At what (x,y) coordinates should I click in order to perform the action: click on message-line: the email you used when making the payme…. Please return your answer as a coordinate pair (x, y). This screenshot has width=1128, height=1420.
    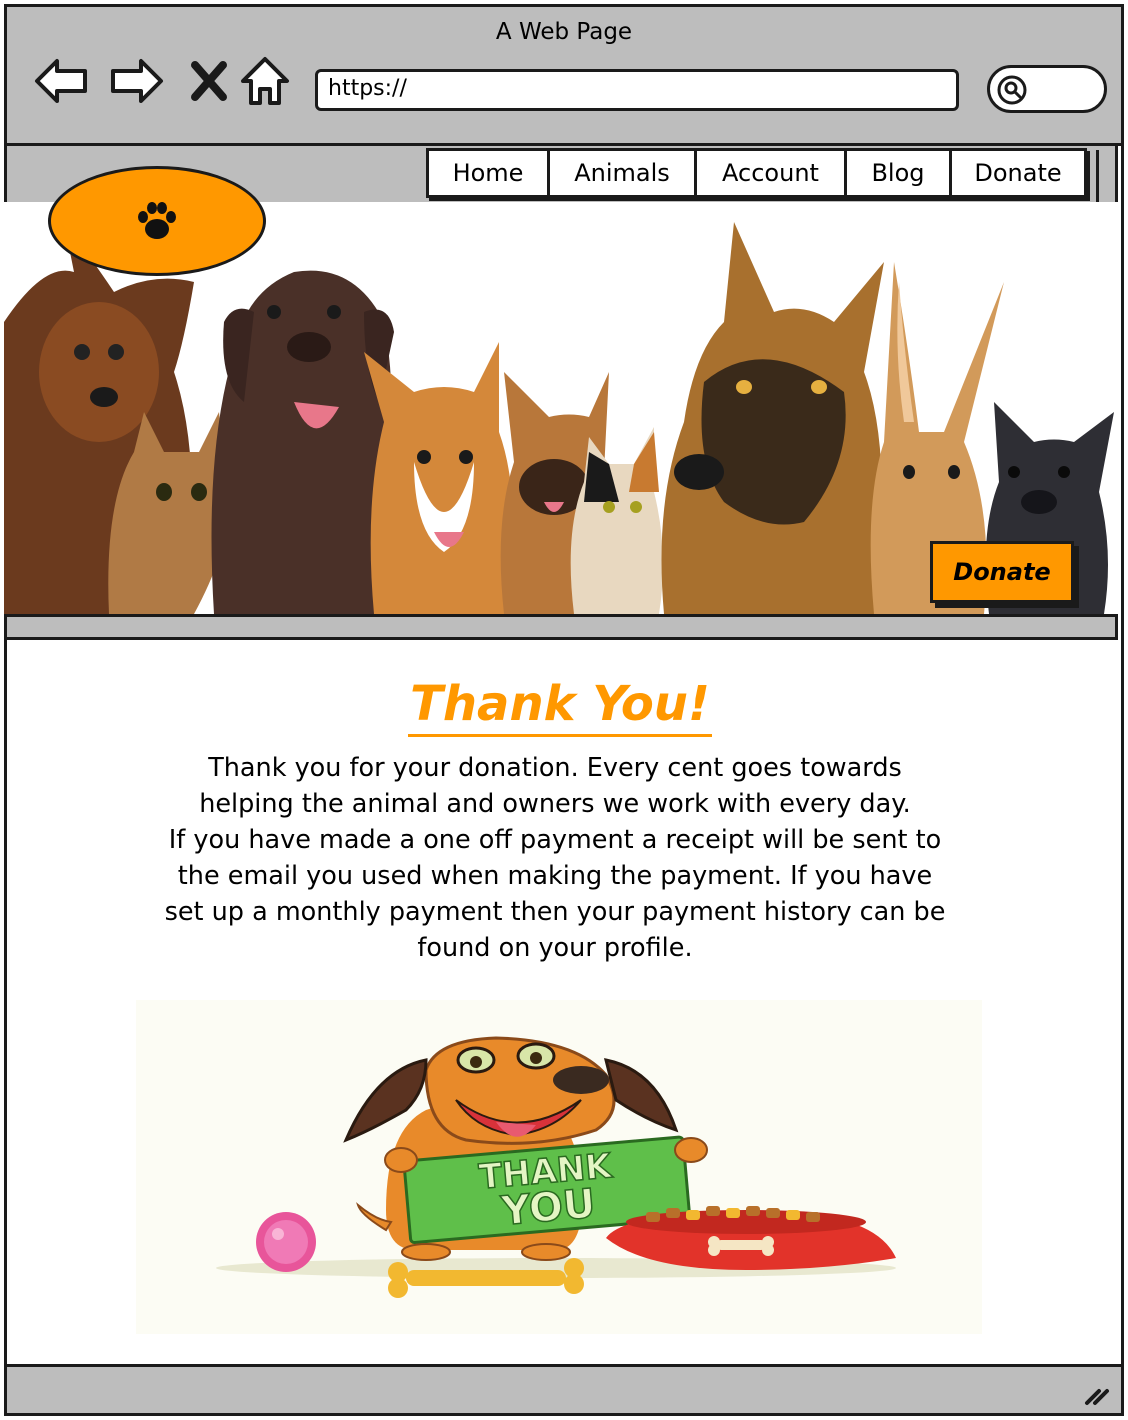
    Looking at the image, I should click on (555, 876).